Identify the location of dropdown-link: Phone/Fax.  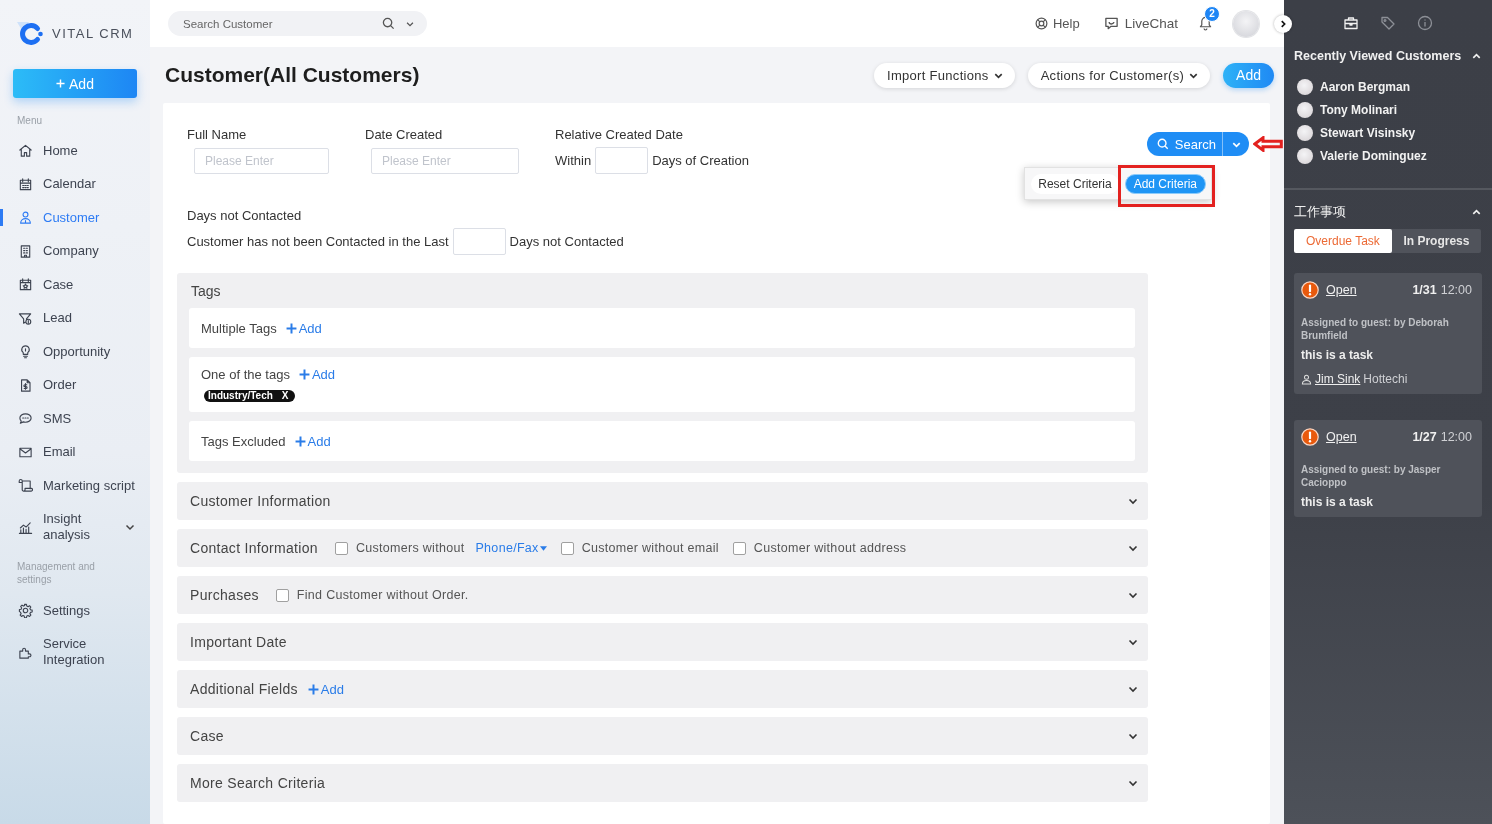
(511, 548).